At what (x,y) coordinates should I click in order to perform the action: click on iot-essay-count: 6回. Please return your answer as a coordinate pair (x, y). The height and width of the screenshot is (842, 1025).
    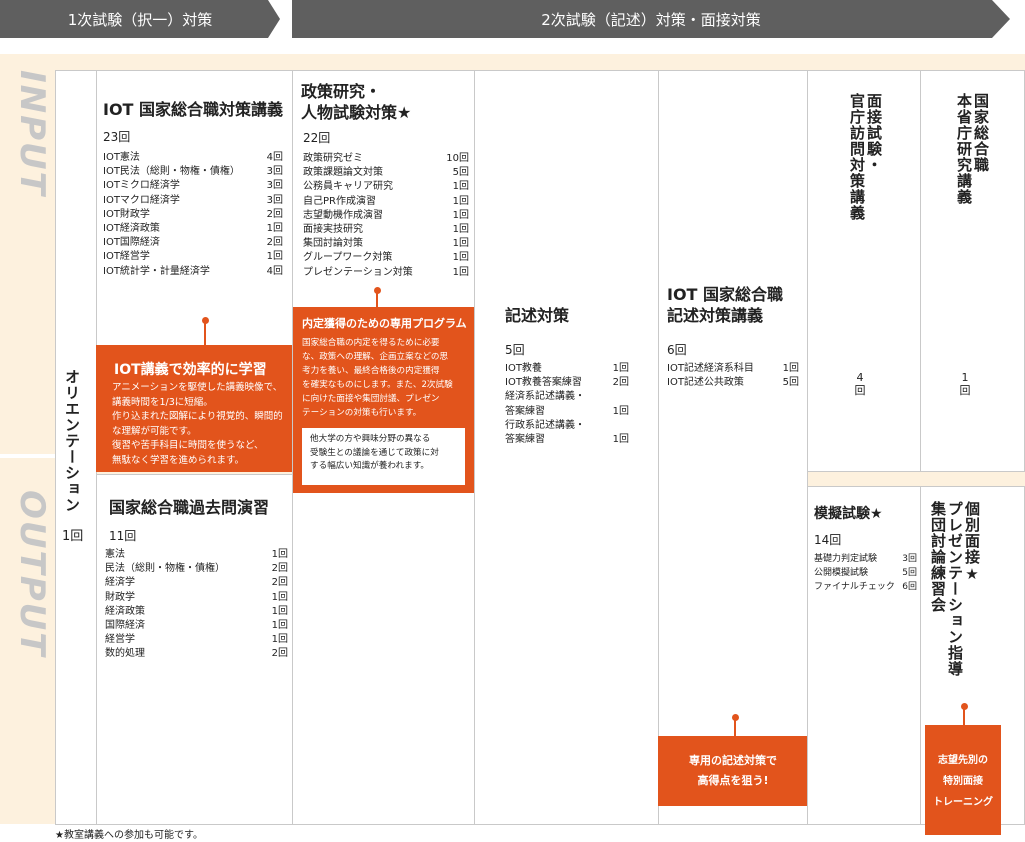
    Looking at the image, I should click on (677, 350).